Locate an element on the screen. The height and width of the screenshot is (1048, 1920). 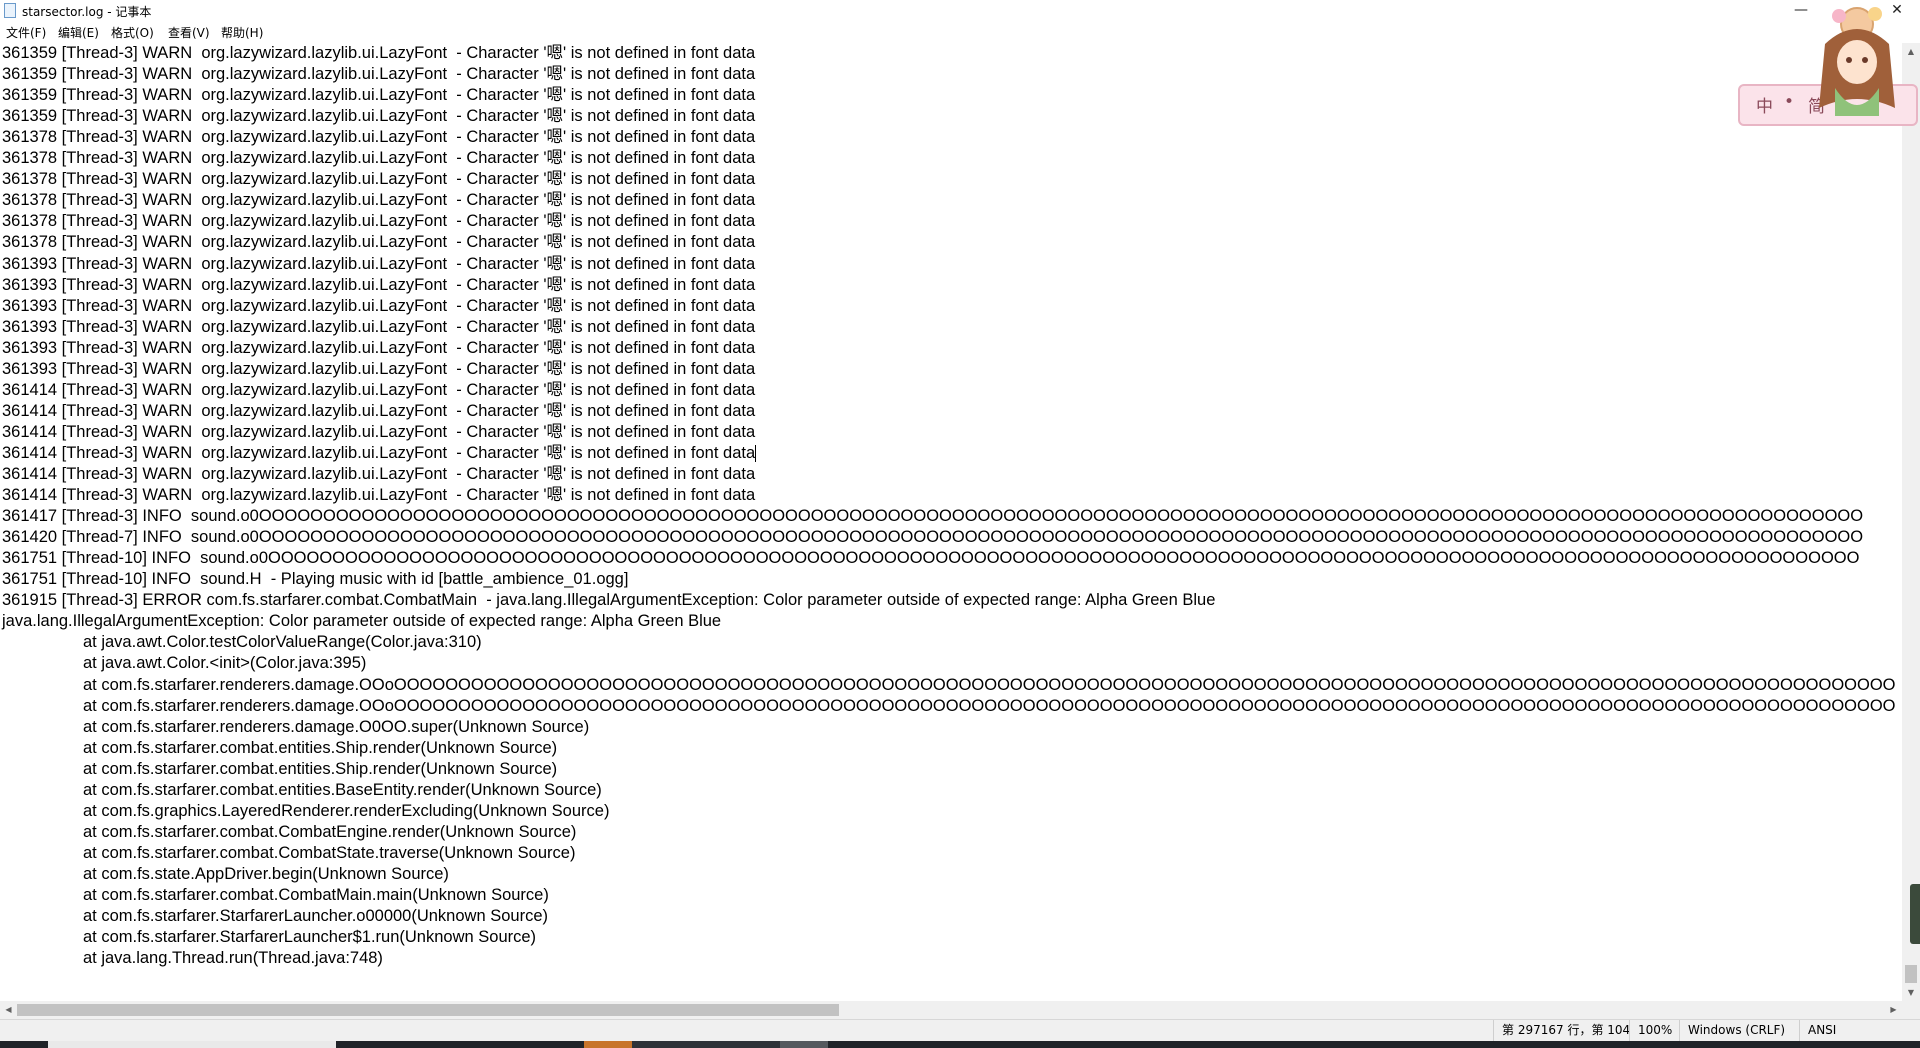
horizontal-scrollbar: ◀ ▶ is located at coordinates (951, 1010).